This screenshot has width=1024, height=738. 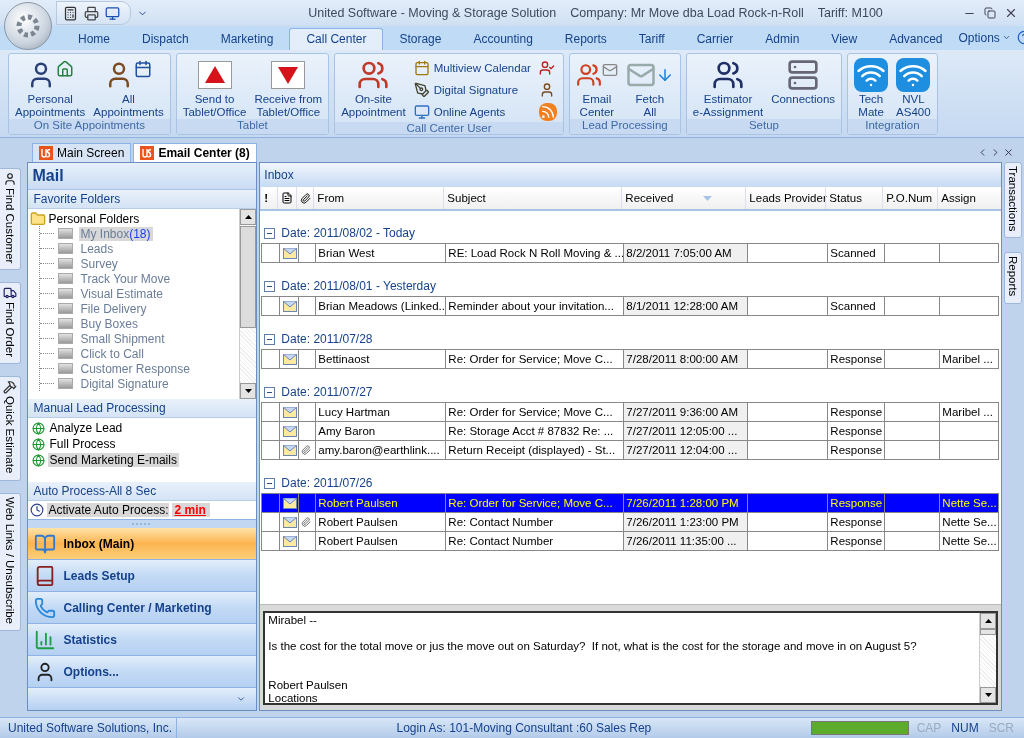 What do you see at coordinates (803, 81) in the screenshot?
I see `ribbon-button: Connections` at bounding box center [803, 81].